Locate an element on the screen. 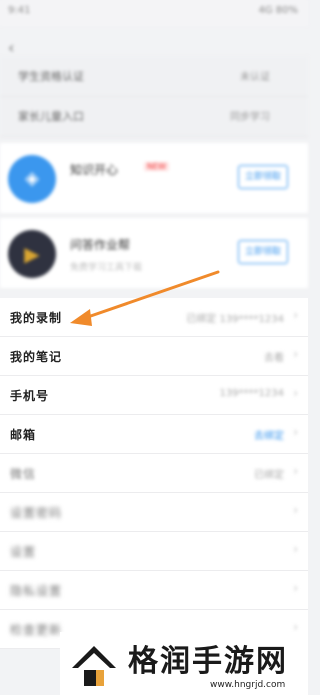 The width and height of the screenshot is (320, 695). list-item-label: 邮箱 is located at coordinates (23, 435).